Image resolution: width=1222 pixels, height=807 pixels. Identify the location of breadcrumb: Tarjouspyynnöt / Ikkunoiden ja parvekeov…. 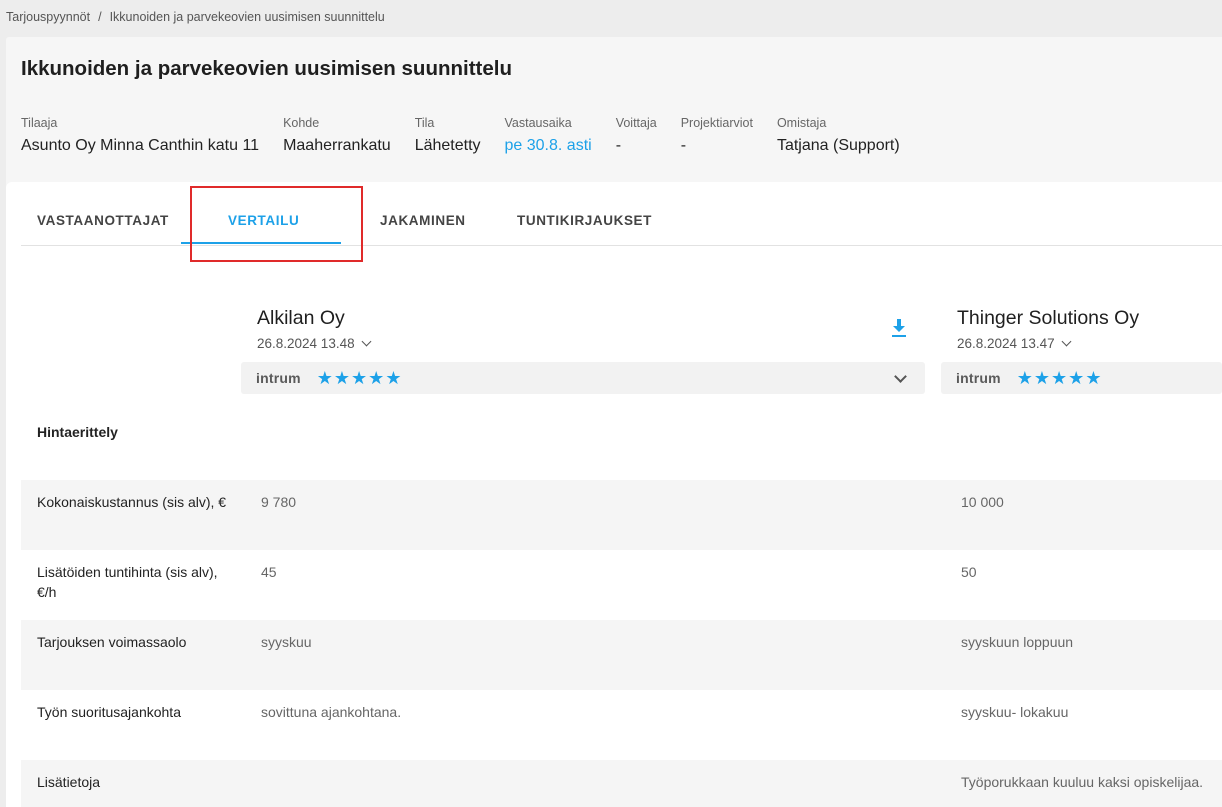
(195, 17).